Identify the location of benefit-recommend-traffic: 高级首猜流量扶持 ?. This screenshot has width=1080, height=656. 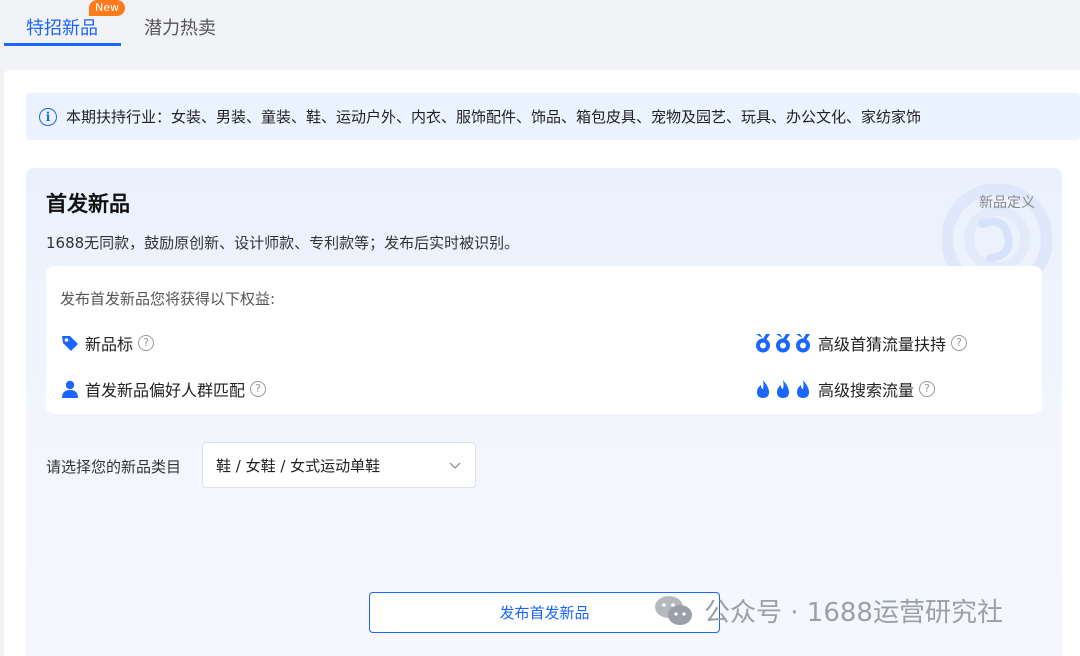
(860, 343).